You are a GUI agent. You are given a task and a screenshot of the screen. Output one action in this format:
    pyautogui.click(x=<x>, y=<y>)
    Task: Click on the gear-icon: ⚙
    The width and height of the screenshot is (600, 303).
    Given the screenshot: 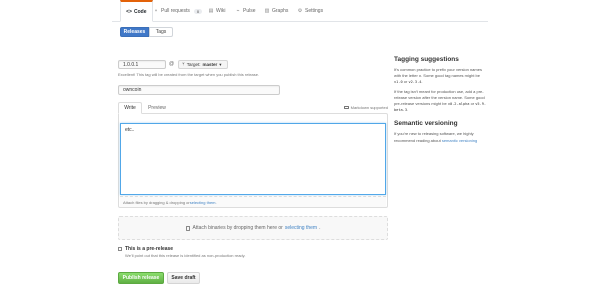 What is the action you would take?
    pyautogui.click(x=300, y=11)
    